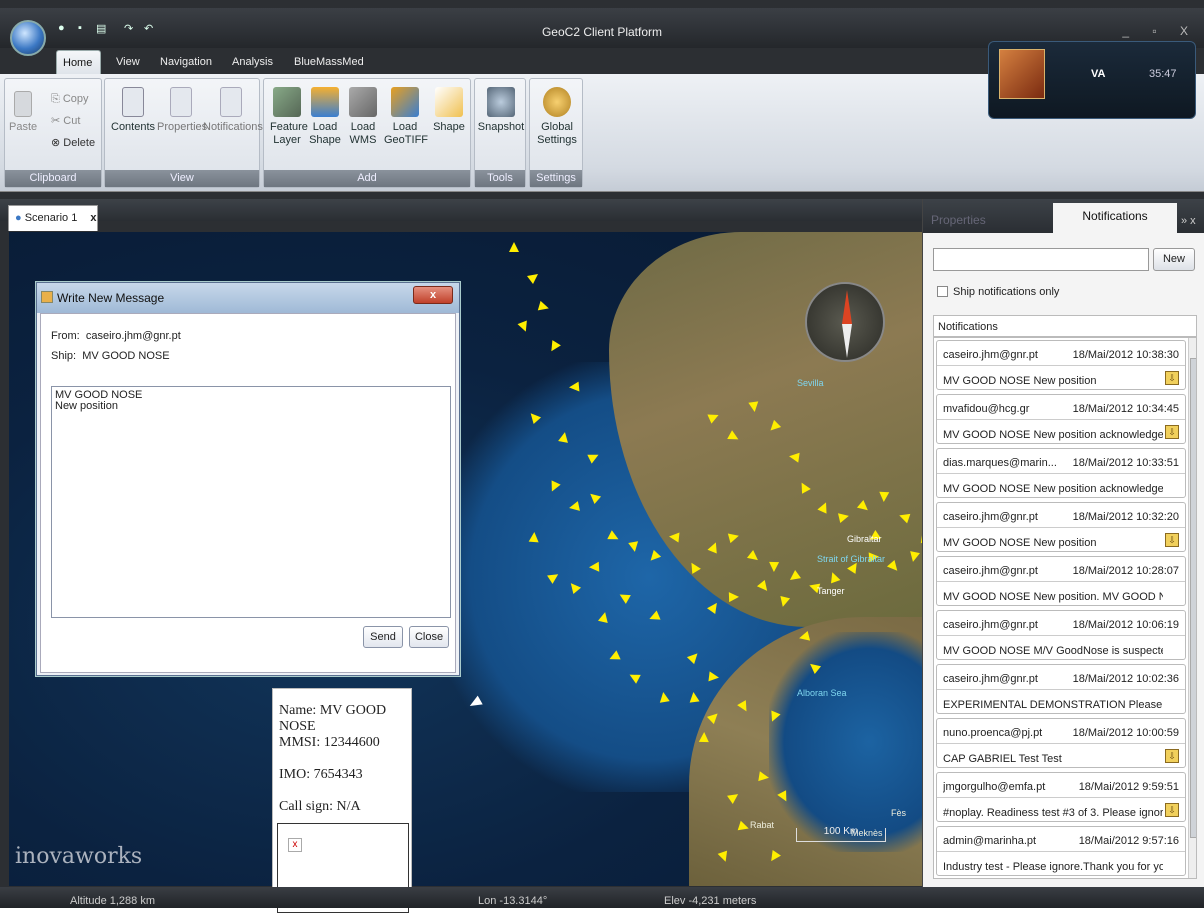 This screenshot has height=913, width=1204. I want to click on send-button: Send, so click(383, 637).